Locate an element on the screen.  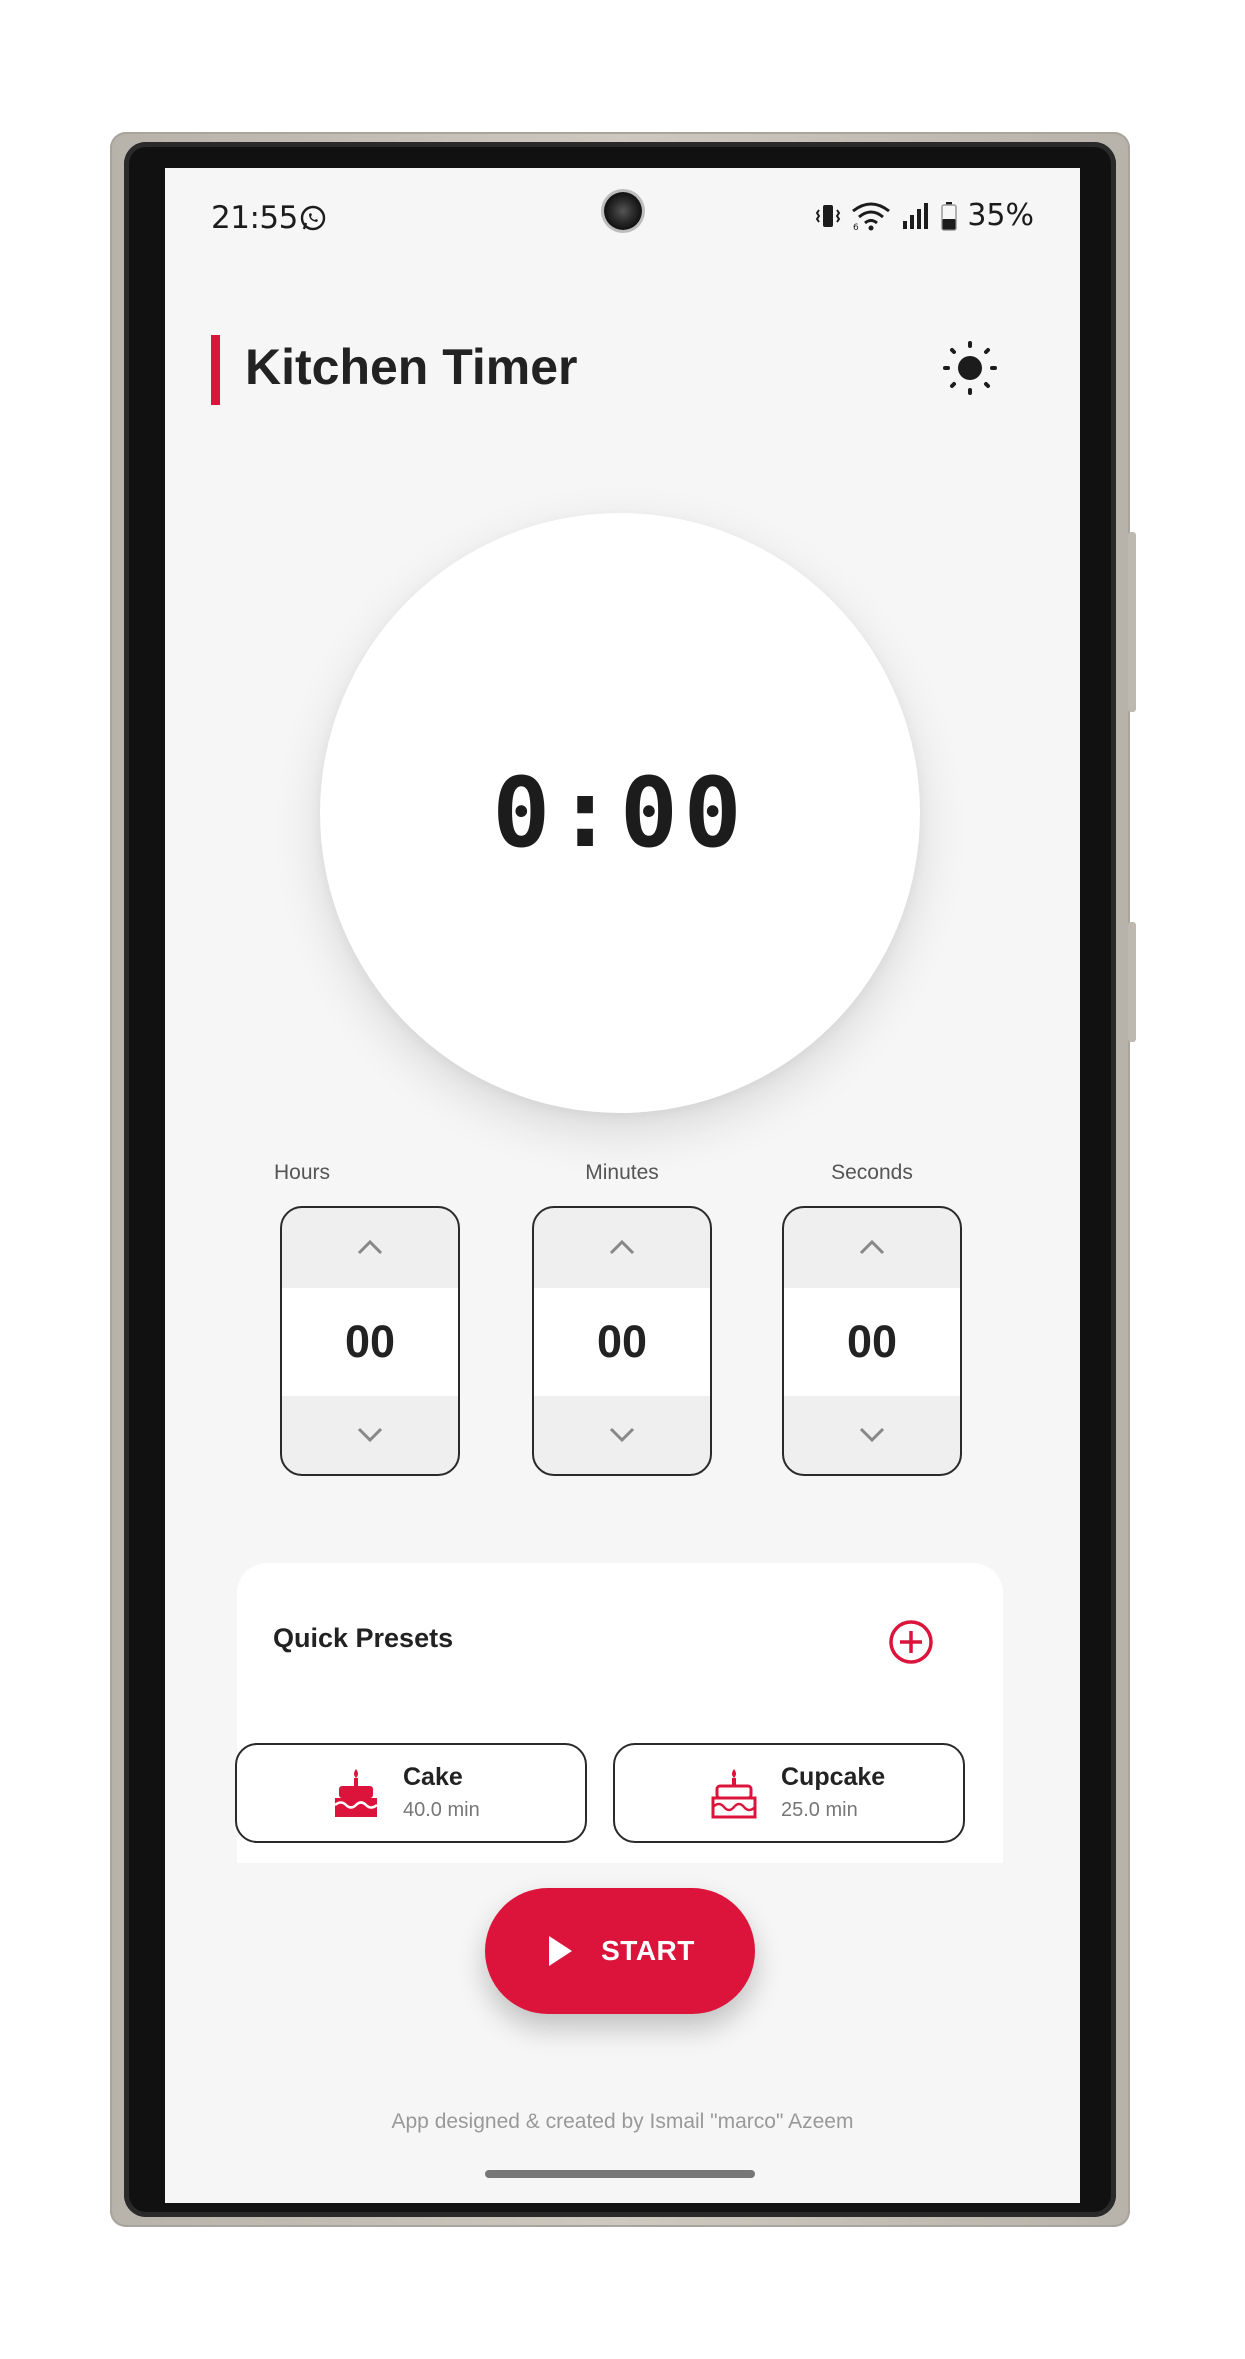
add-circle-icon is located at coordinates (911, 1642).